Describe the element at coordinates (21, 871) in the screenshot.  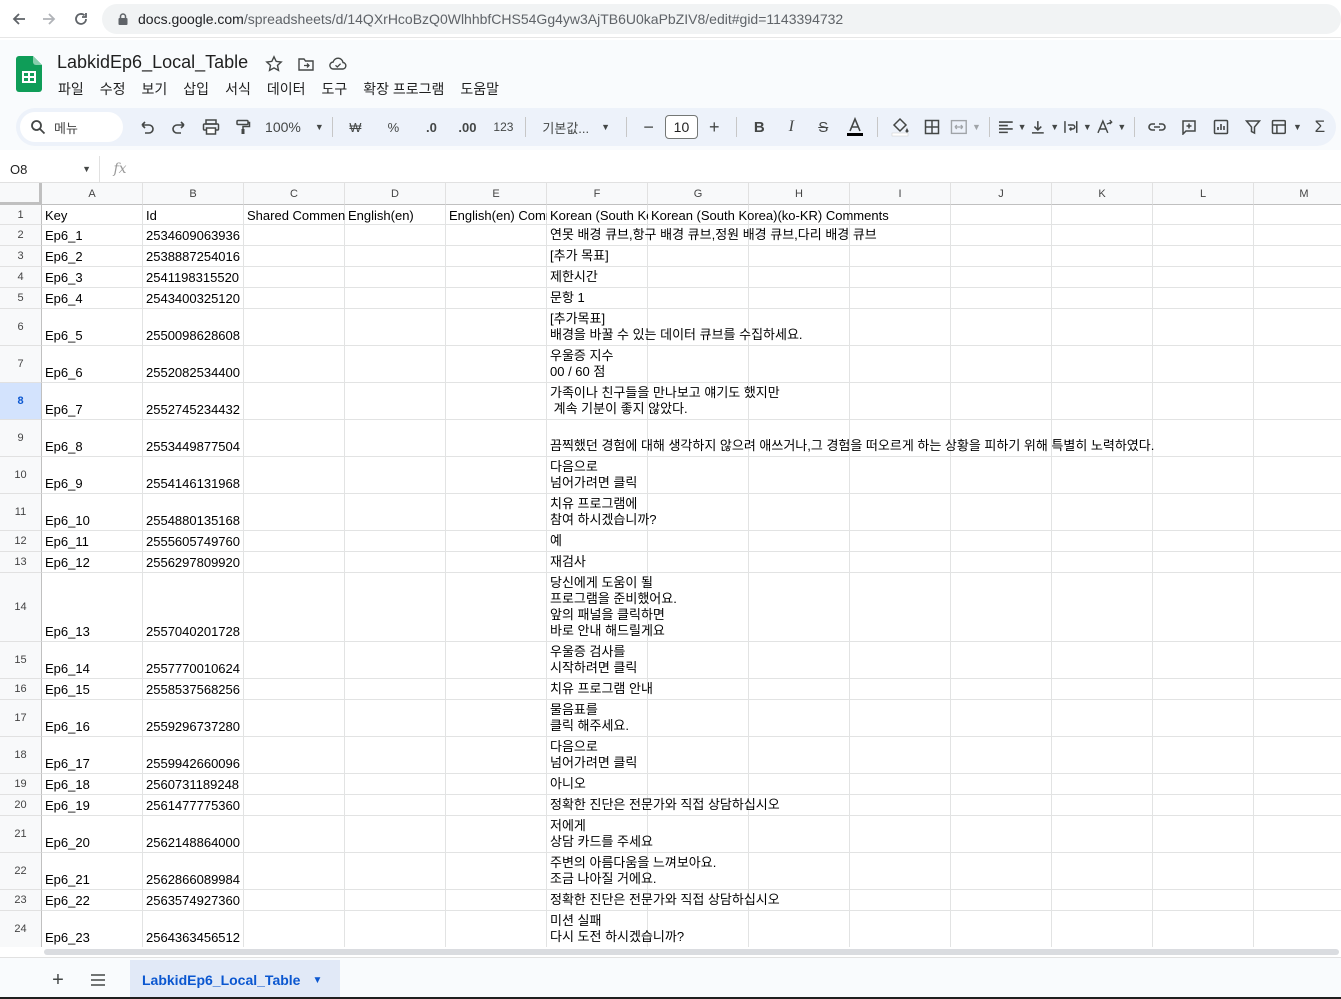
I see `row-header: 22` at that location.